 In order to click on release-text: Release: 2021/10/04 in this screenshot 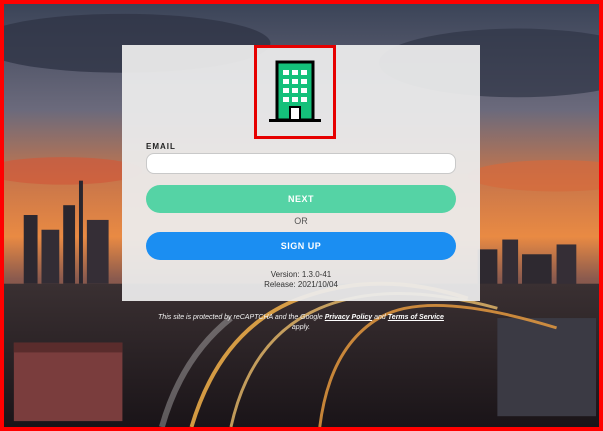, I will do `click(301, 284)`.